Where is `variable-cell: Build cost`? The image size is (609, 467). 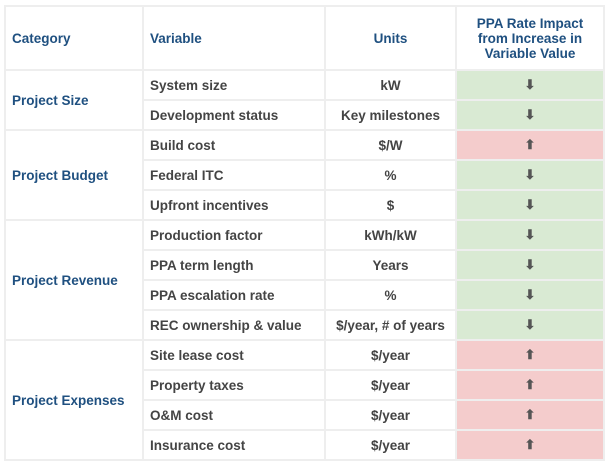 variable-cell: Build cost is located at coordinates (234, 145).